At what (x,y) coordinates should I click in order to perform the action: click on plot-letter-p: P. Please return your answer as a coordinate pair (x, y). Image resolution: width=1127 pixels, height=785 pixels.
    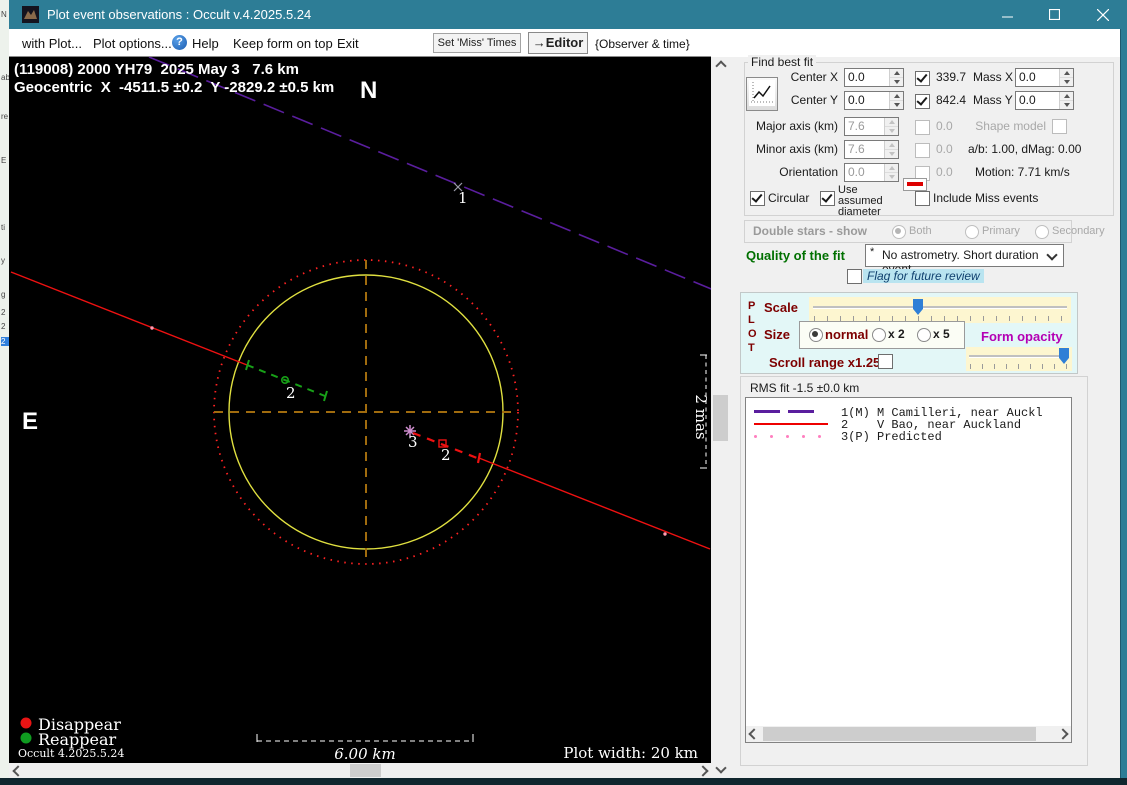
    Looking at the image, I should click on (752, 306).